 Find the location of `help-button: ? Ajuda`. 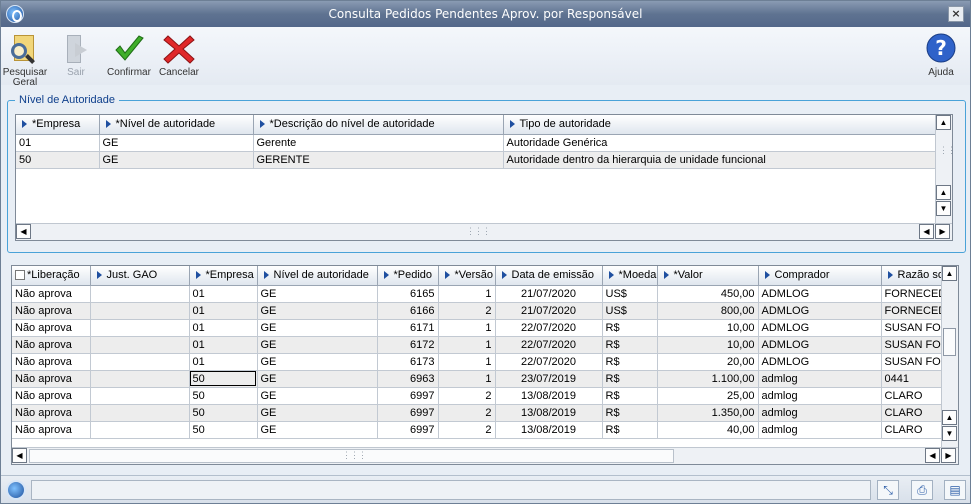

help-button: ? Ajuda is located at coordinates (941, 55).